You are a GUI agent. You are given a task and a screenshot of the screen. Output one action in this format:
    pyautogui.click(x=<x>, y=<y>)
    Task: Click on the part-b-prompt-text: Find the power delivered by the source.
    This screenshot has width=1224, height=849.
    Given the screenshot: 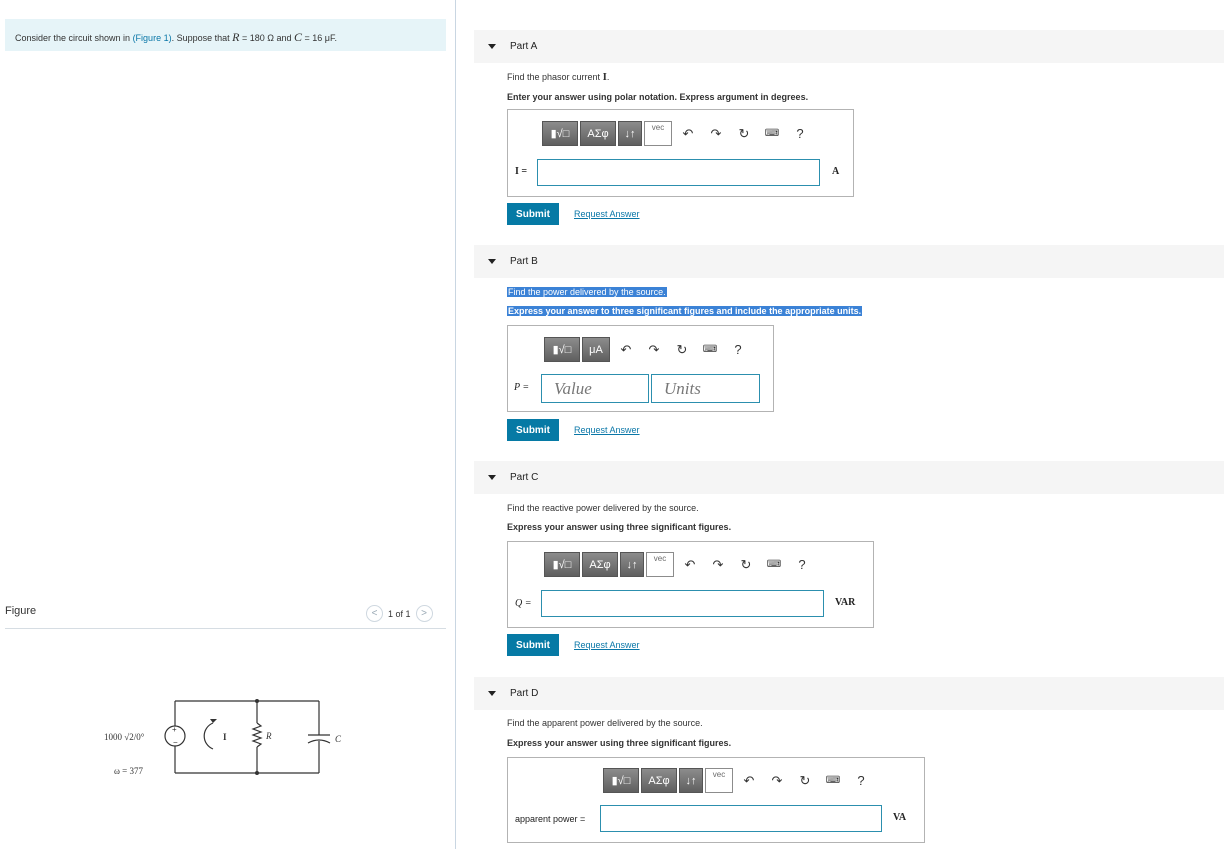 What is the action you would take?
    pyautogui.click(x=587, y=292)
    